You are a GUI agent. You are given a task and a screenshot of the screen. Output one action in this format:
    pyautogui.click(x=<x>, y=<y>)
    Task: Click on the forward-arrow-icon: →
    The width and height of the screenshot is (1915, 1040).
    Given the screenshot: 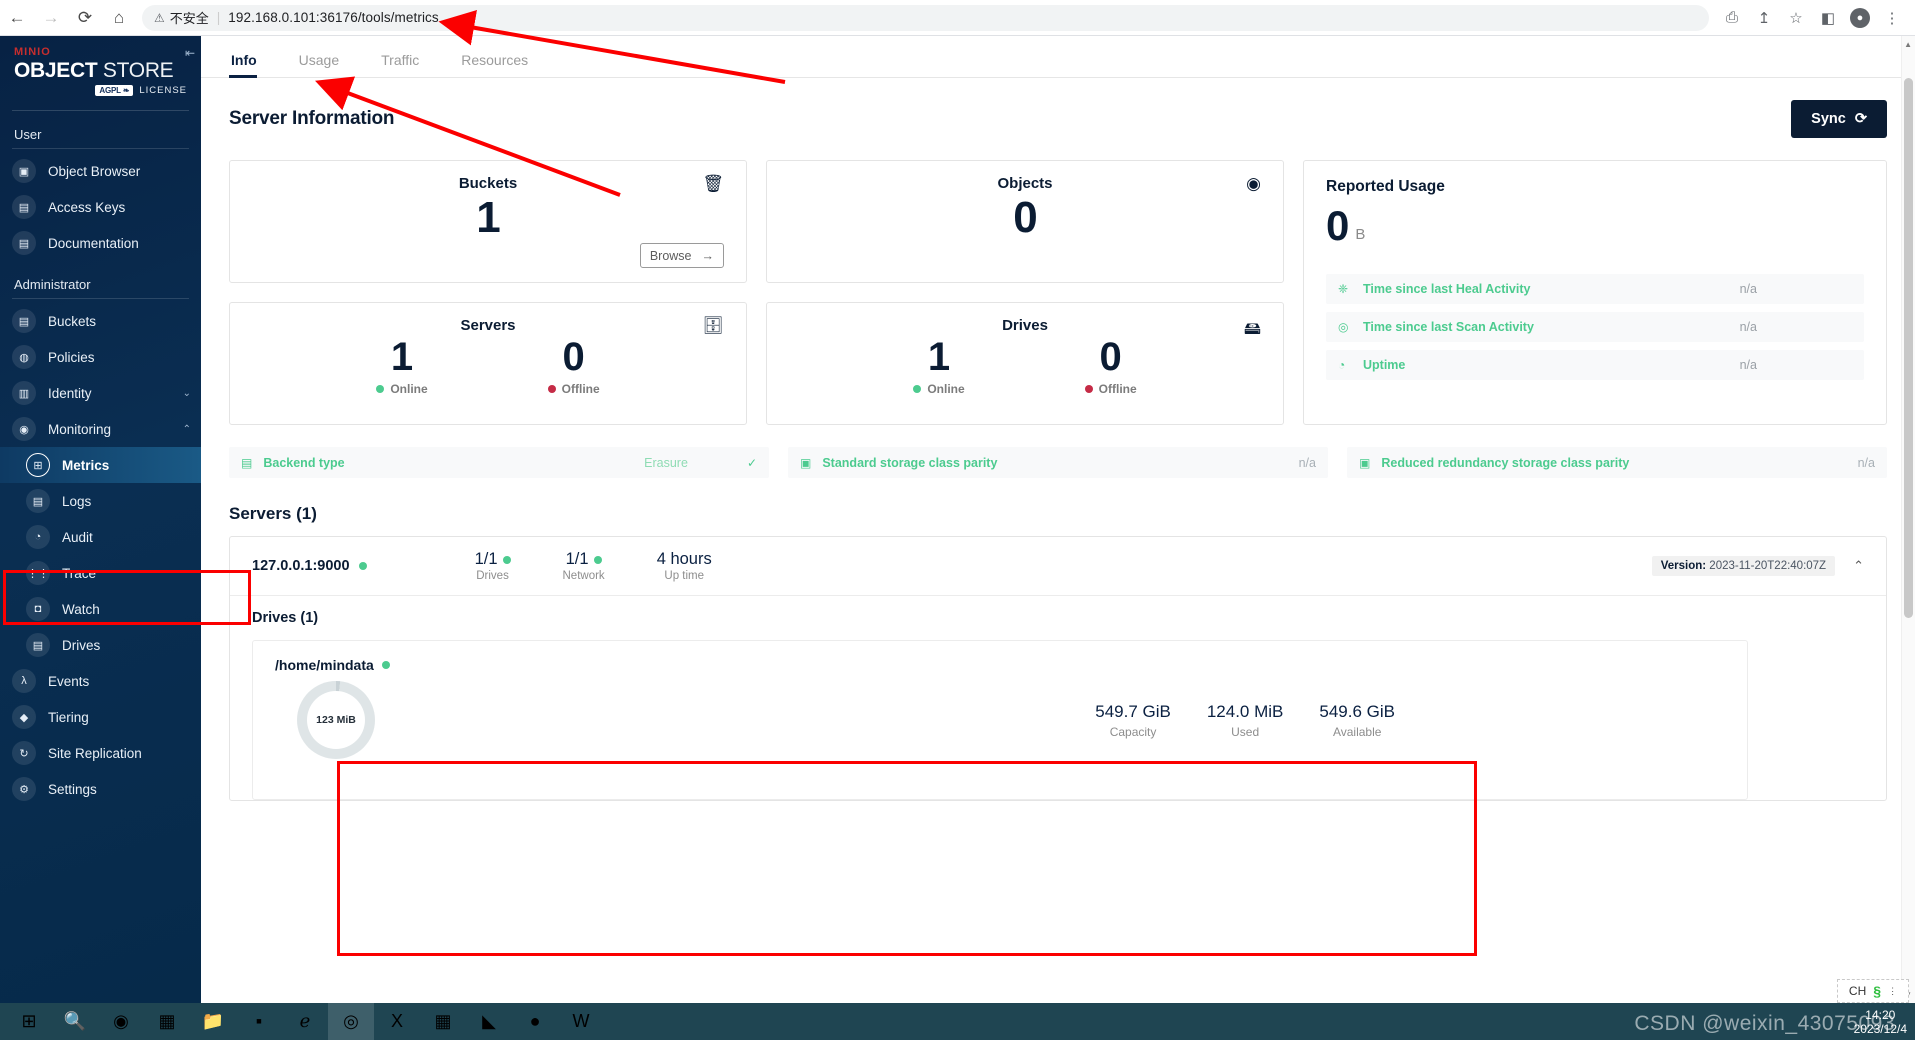 What is the action you would take?
    pyautogui.click(x=51, y=18)
    